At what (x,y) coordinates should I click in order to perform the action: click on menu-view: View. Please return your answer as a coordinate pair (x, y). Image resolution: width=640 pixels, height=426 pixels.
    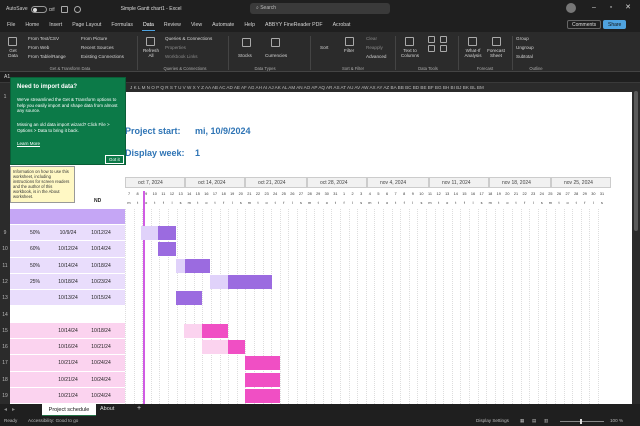
    Looking at the image, I should click on (196, 25).